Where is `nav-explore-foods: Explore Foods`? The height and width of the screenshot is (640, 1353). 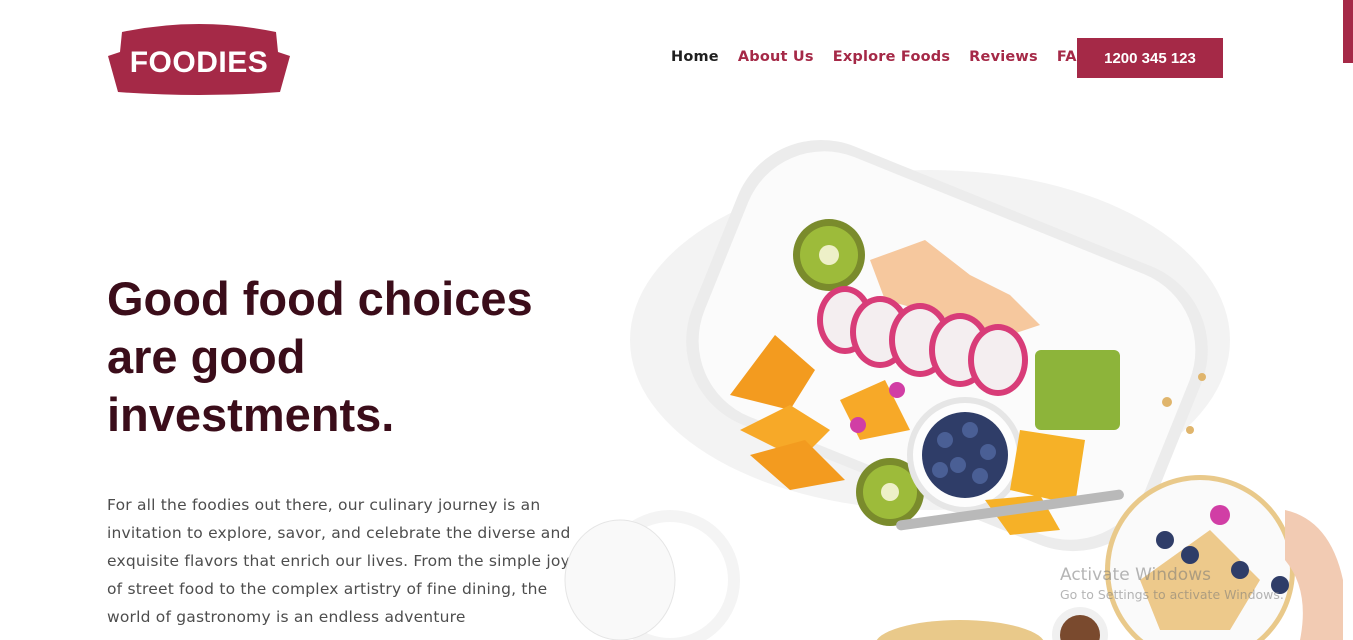 nav-explore-foods: Explore Foods is located at coordinates (891, 57).